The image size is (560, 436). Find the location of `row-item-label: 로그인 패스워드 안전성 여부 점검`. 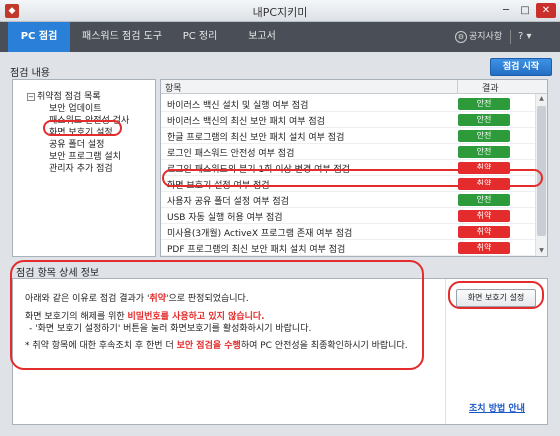

row-item-label: 로그인 패스워드 안전성 여부 점검 is located at coordinates (231, 154).